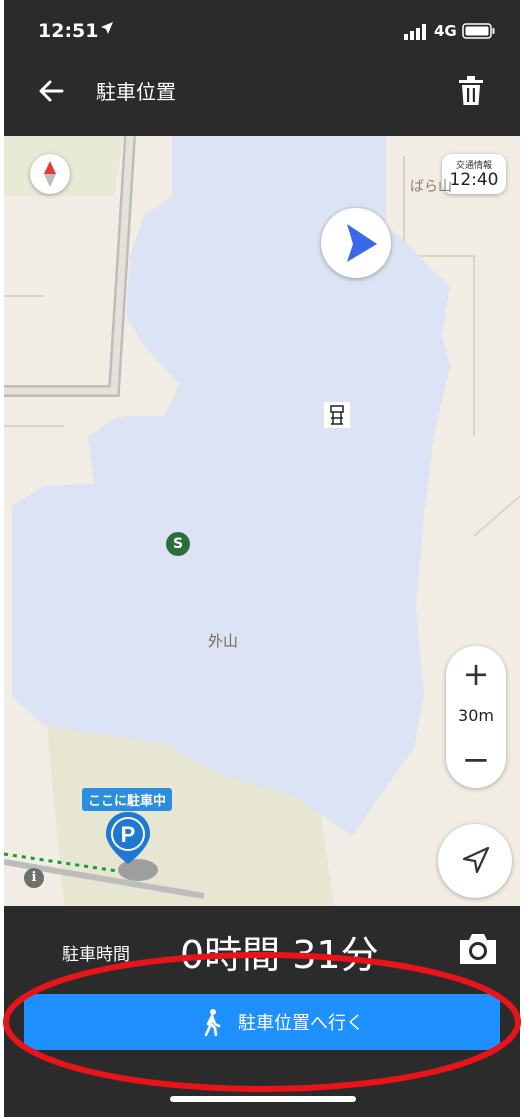  What do you see at coordinates (476, 760) in the screenshot?
I see `zoom-out-button: −` at bounding box center [476, 760].